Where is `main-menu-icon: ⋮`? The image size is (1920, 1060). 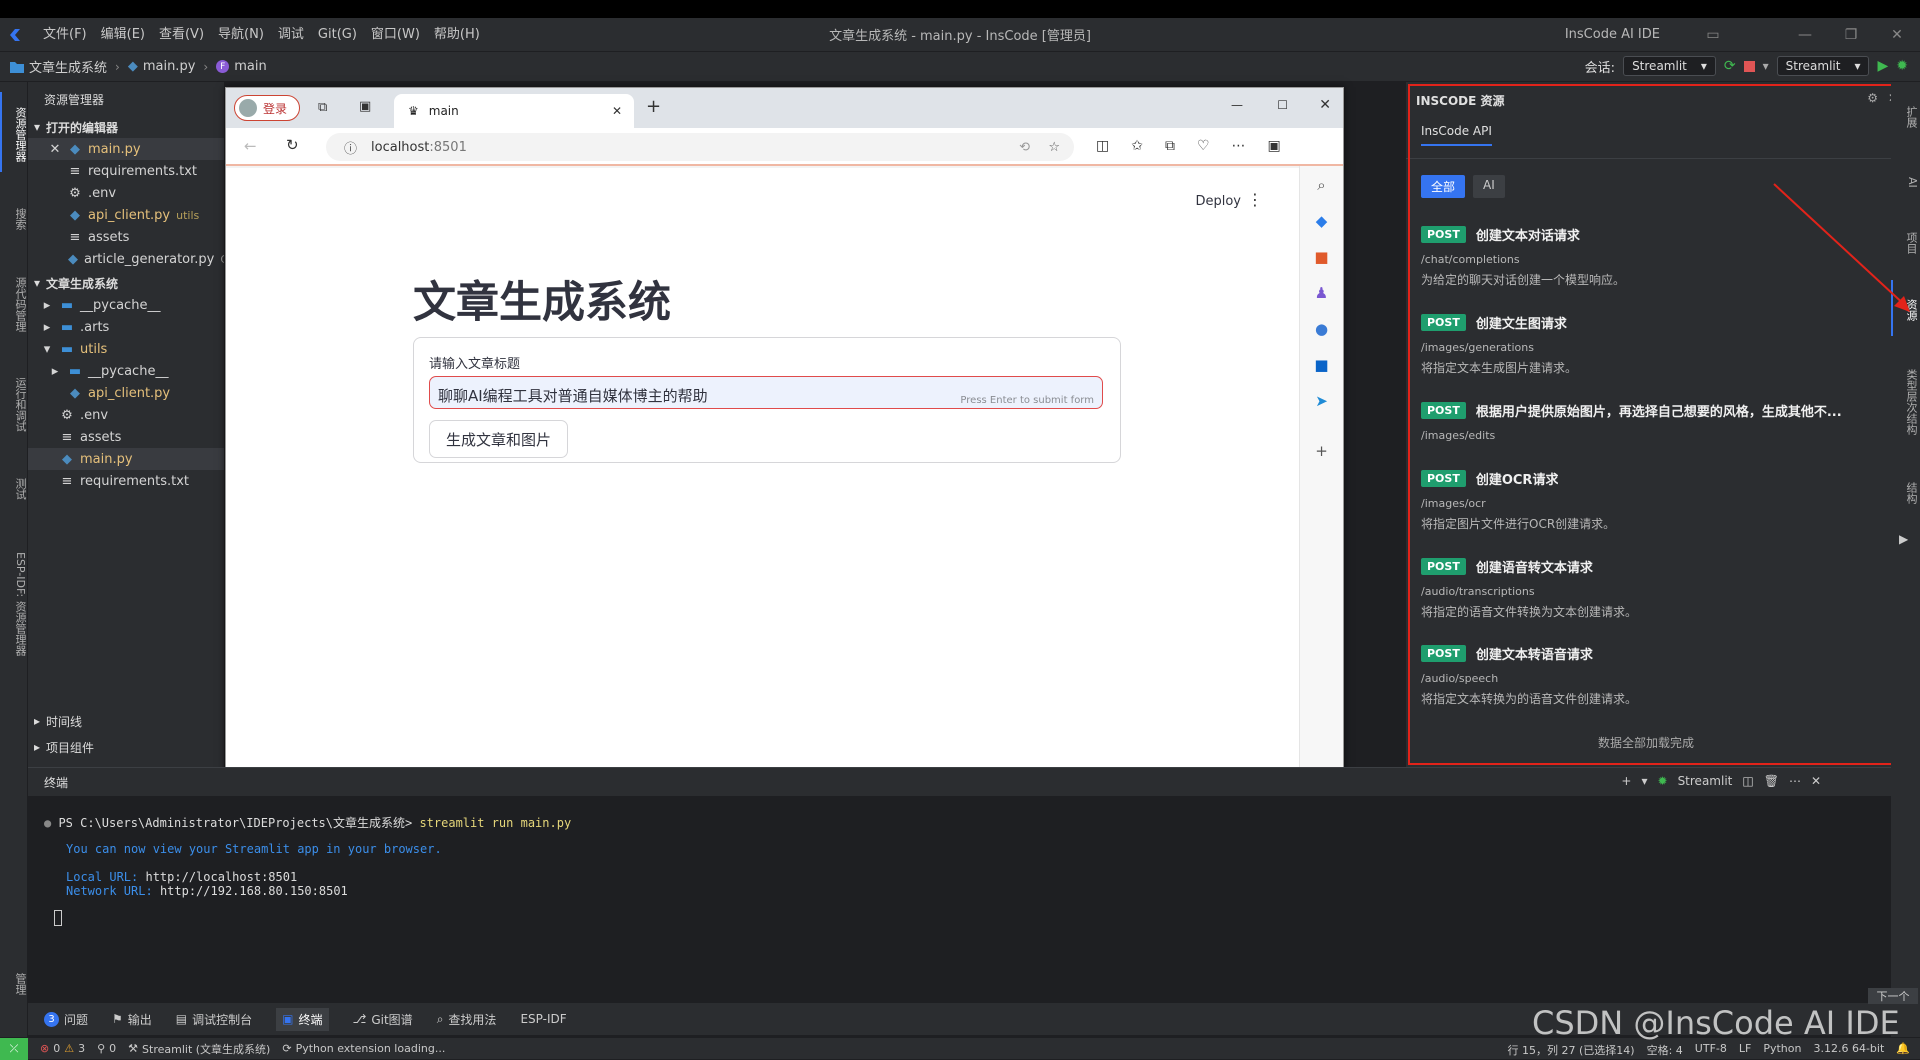
main-menu-icon: ⋮ is located at coordinates (1255, 199).